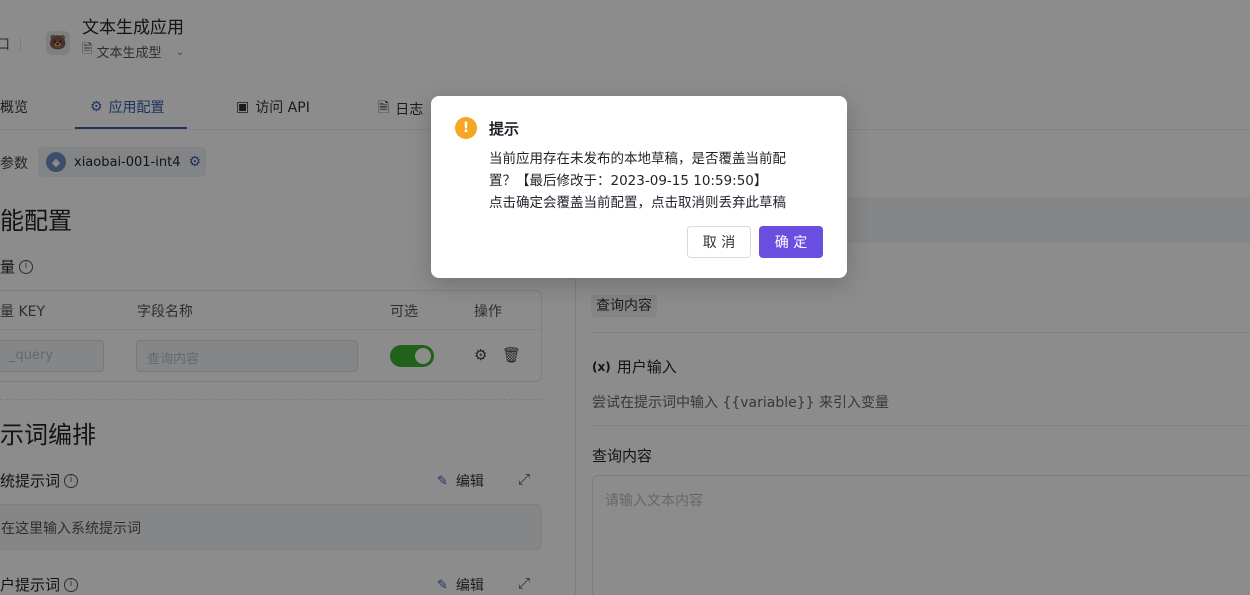  What do you see at coordinates (466, 128) in the screenshot?
I see `warning-icon: !` at bounding box center [466, 128].